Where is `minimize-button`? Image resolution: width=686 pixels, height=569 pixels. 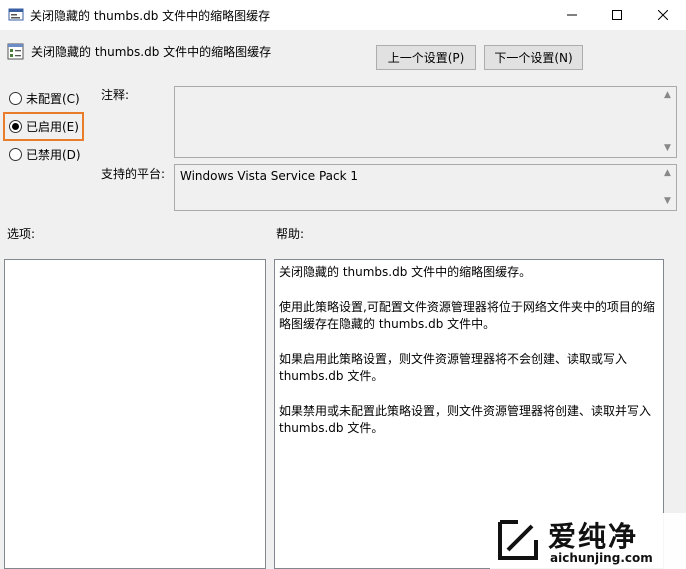
minimize-button is located at coordinates (572, 15).